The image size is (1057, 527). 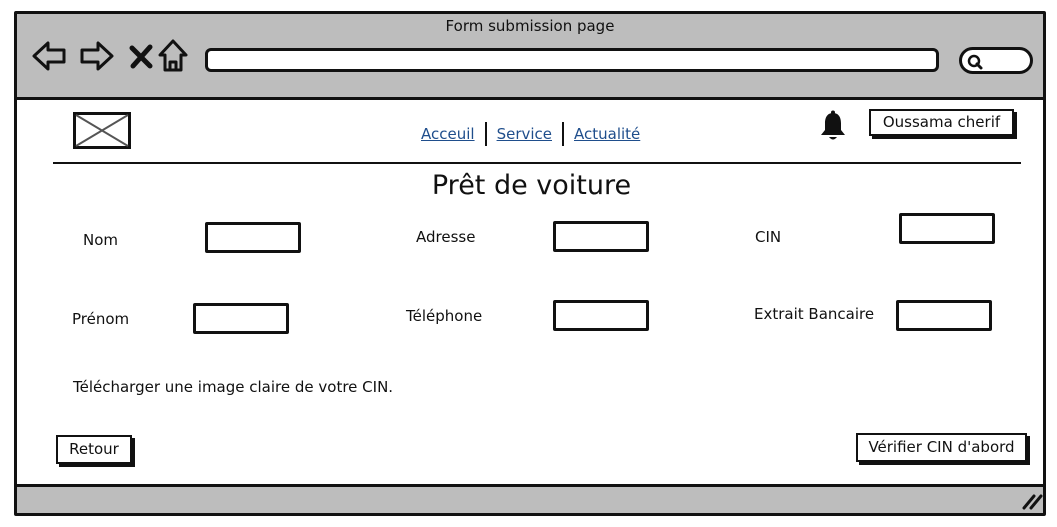 I want to click on extrait-bancaire-label: Extrait Bancaire, so click(x=814, y=314).